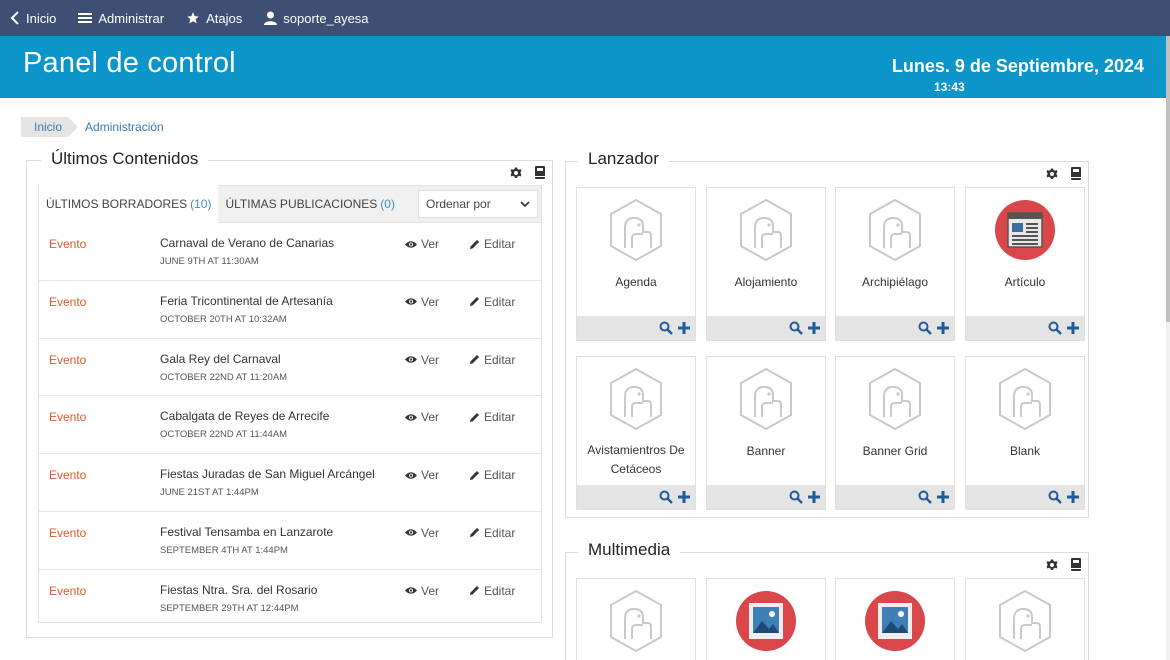  What do you see at coordinates (247, 243) in the screenshot?
I see `content-title: Carnaval de Verano de Canarias` at bounding box center [247, 243].